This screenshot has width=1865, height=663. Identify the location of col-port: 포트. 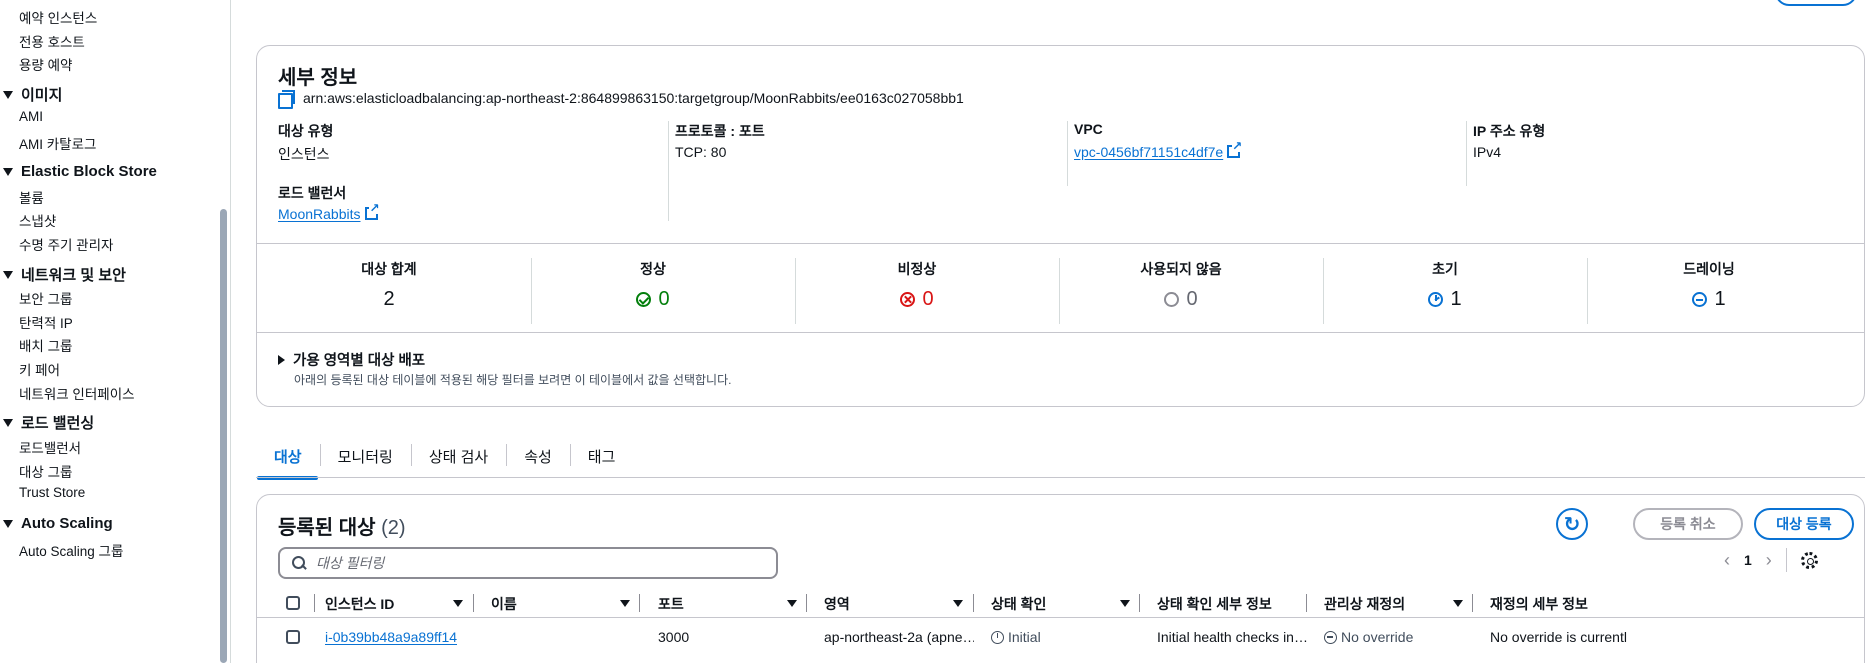
(671, 604).